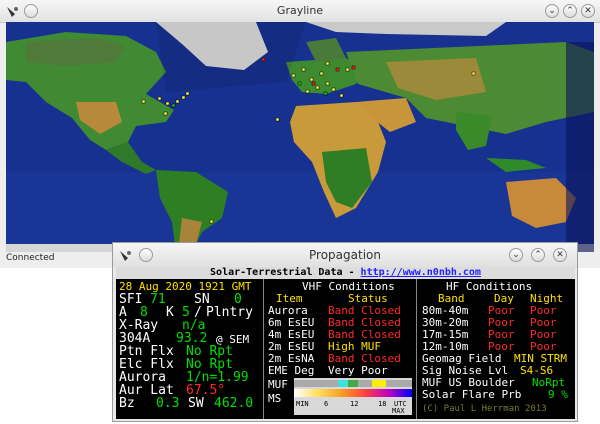 This screenshot has width=600, height=424. I want to click on scale-max-label: MAX, so click(398, 411).